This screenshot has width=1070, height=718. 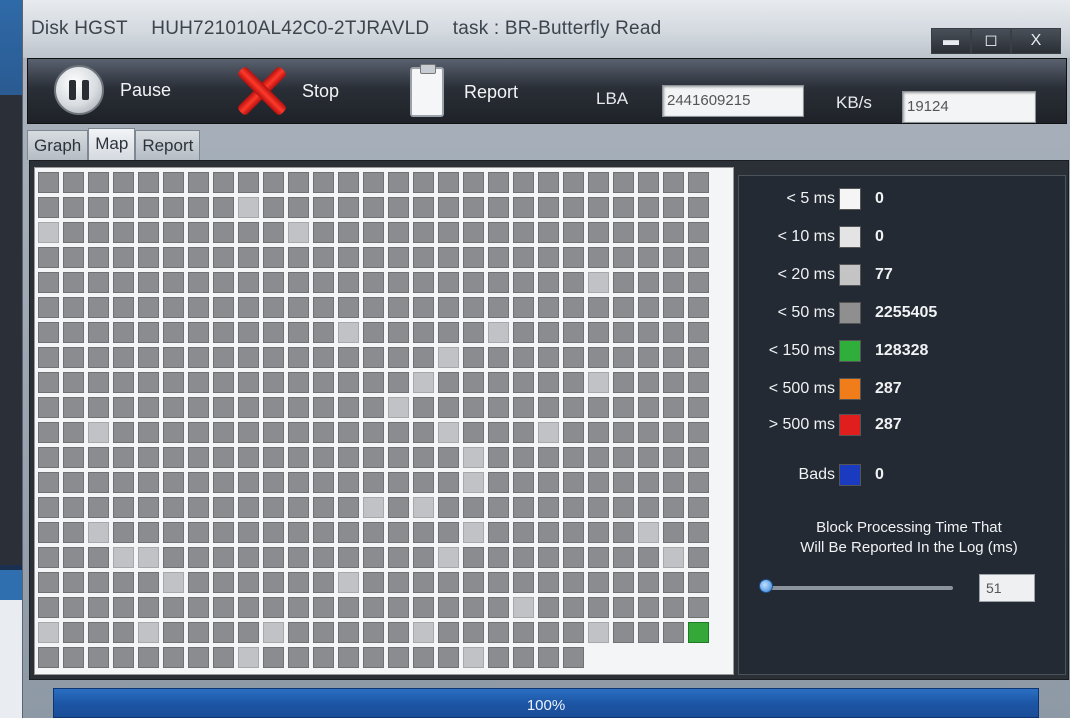 I want to click on legend-count: 0, so click(x=879, y=474).